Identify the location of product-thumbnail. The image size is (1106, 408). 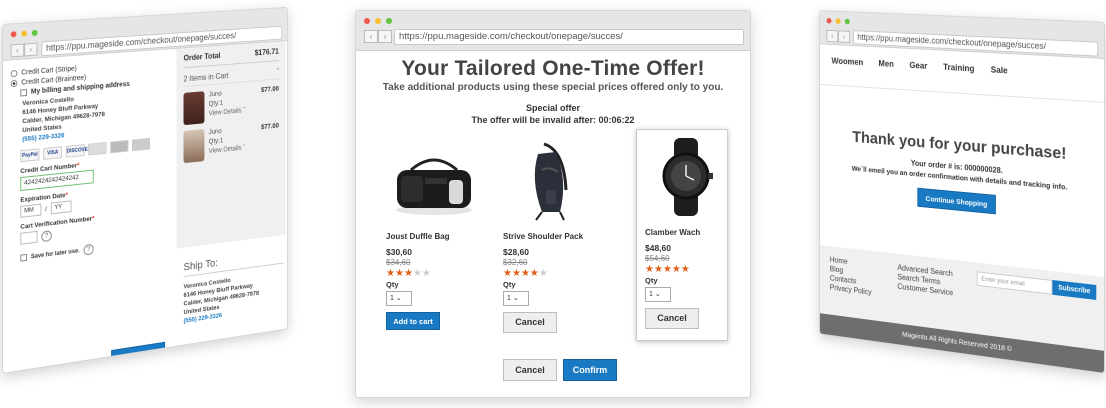
(194, 146).